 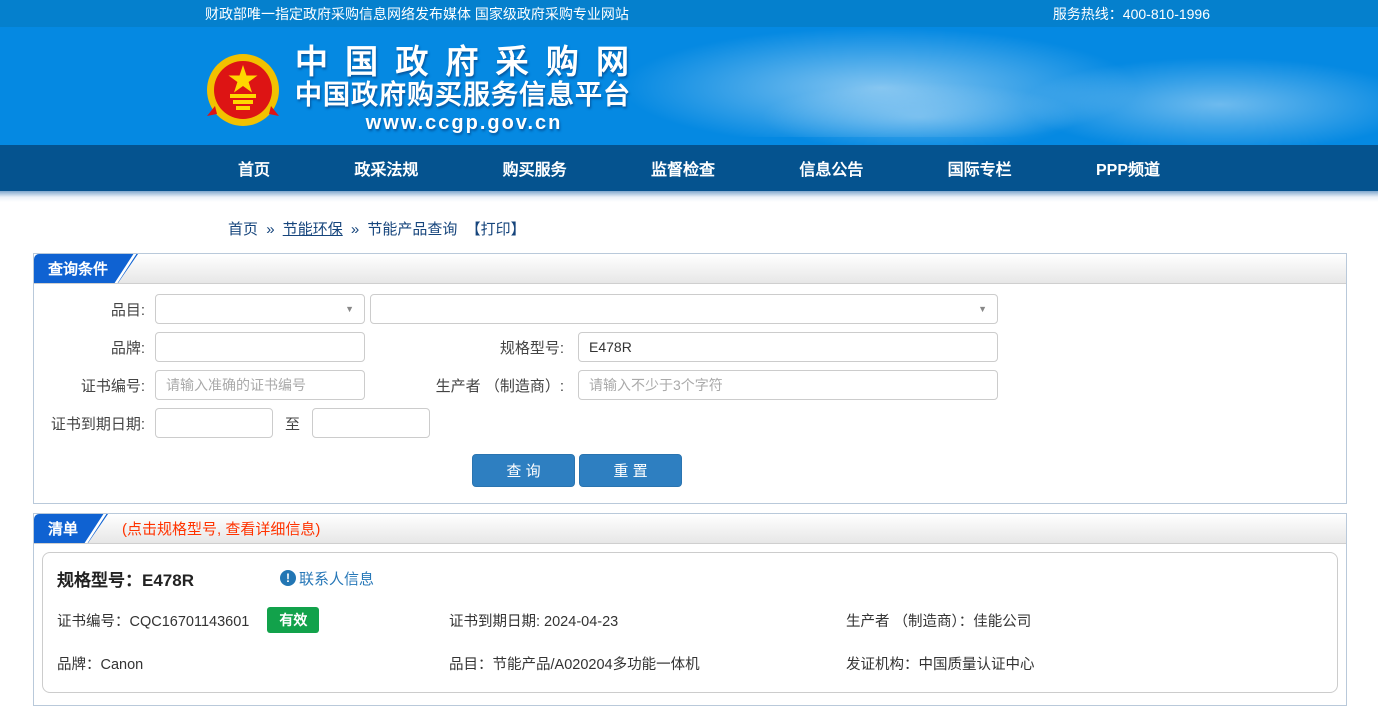 I want to click on contact-info-label: 联系人信息, so click(x=336, y=579).